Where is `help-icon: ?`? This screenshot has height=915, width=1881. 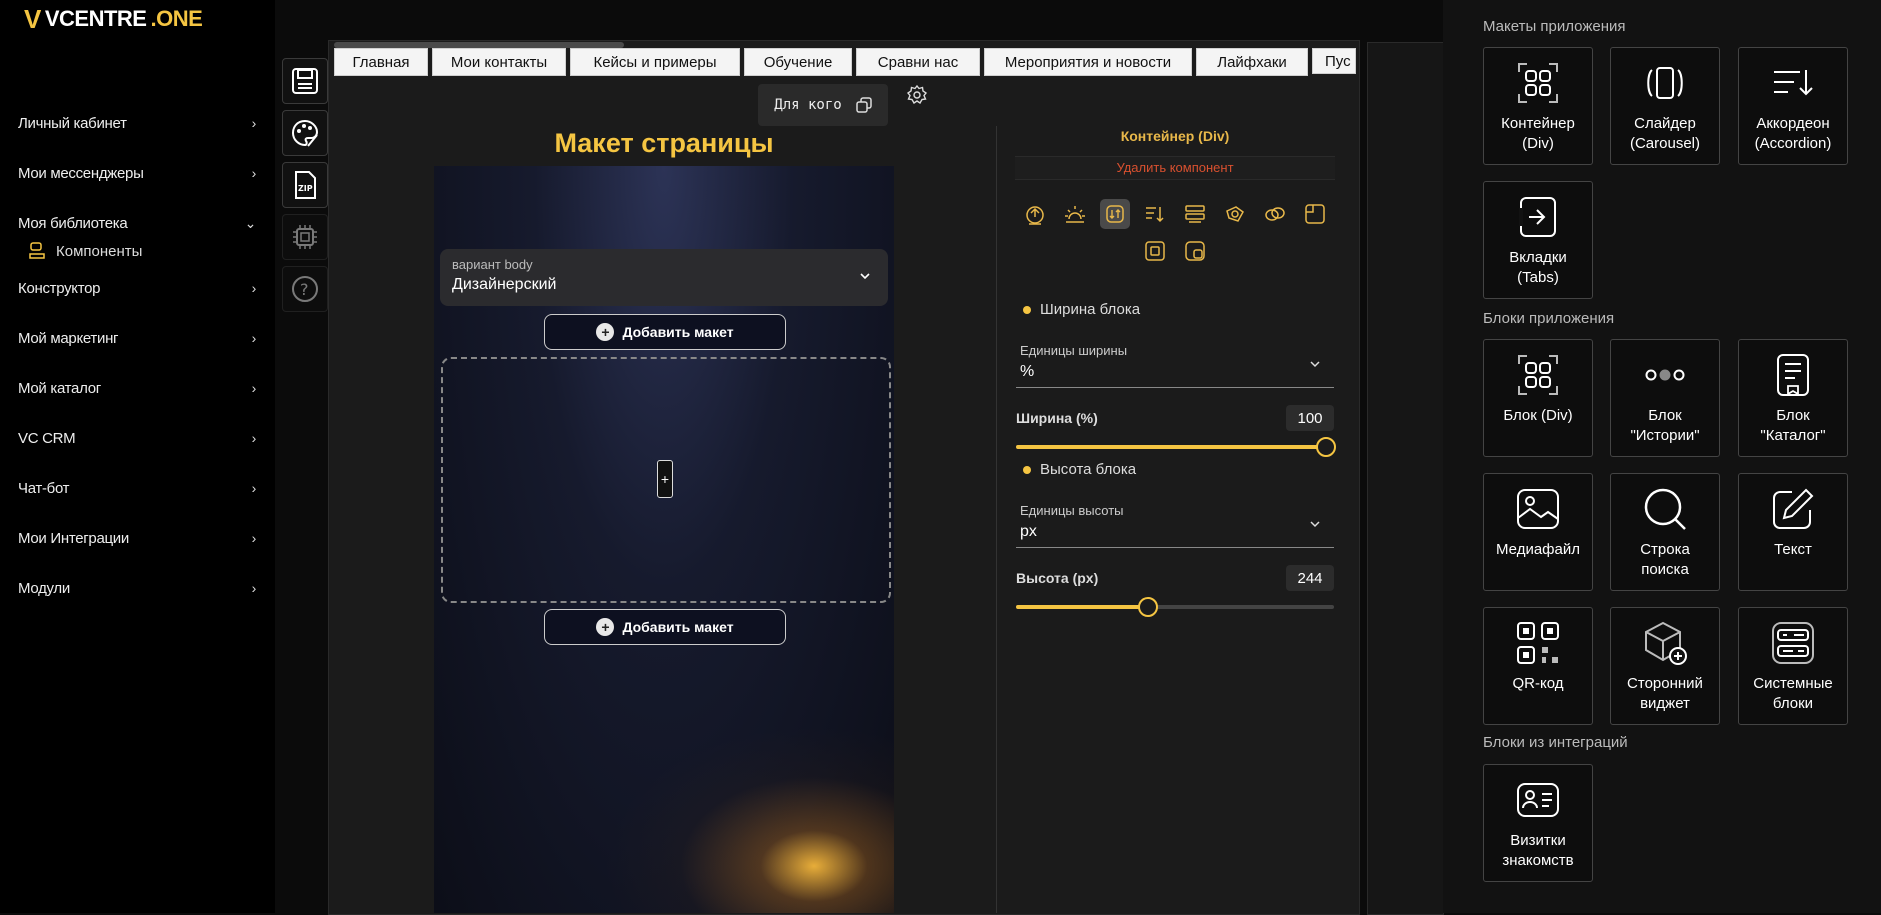
help-icon: ? is located at coordinates (305, 289).